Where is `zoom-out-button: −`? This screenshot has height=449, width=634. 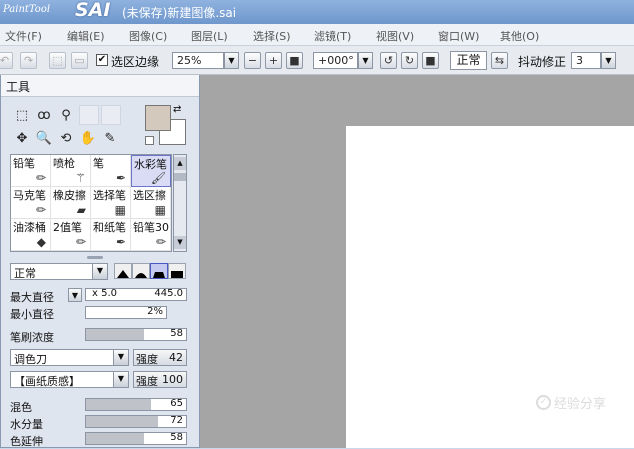 zoom-out-button: − is located at coordinates (252, 60).